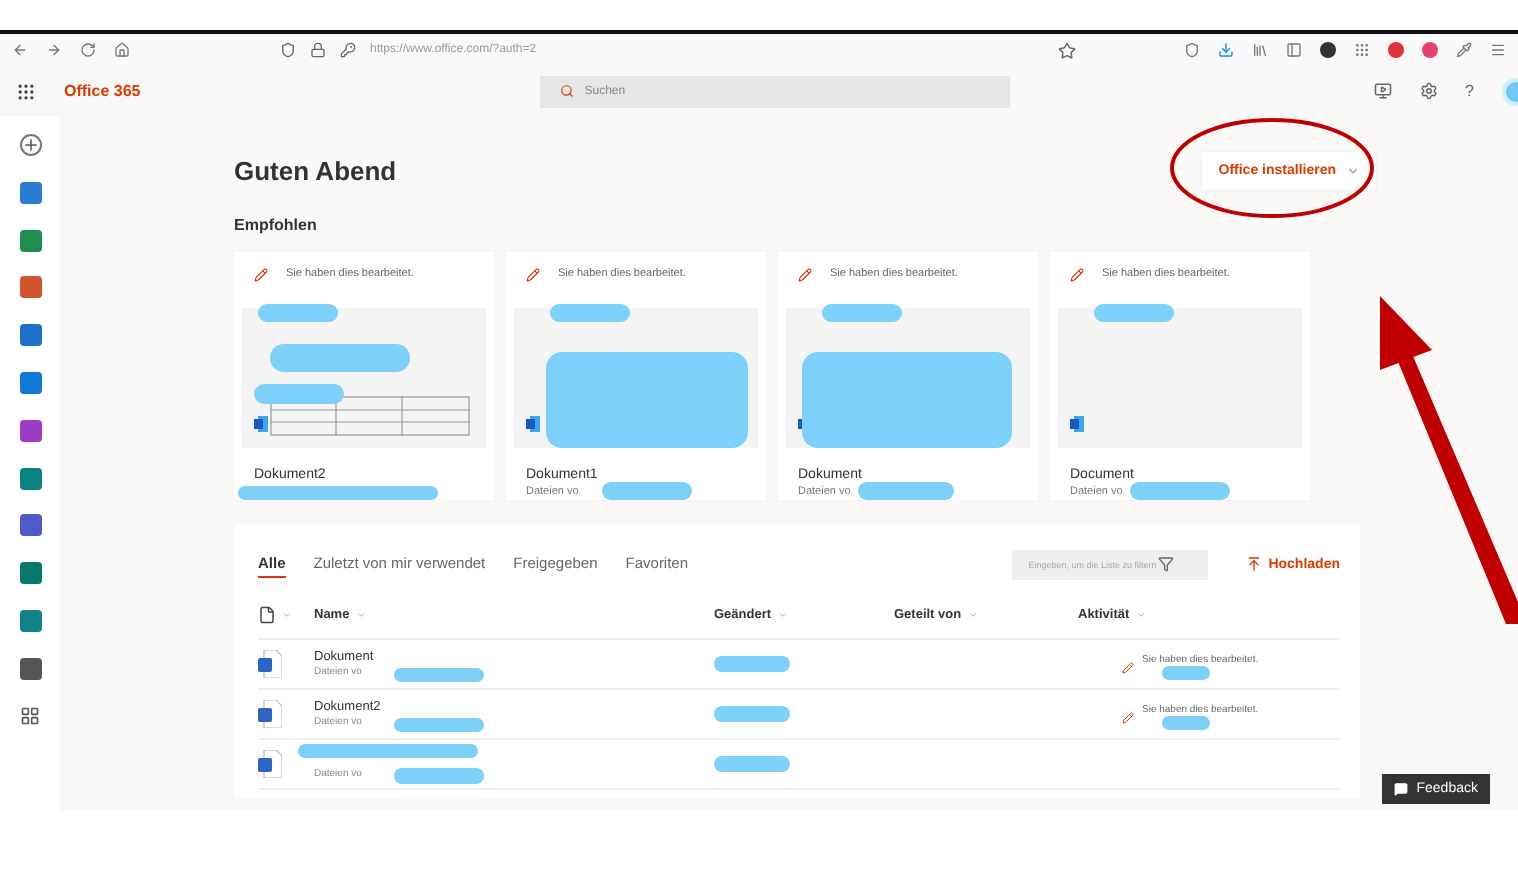  I want to click on app-name: Office 365, so click(102, 91).